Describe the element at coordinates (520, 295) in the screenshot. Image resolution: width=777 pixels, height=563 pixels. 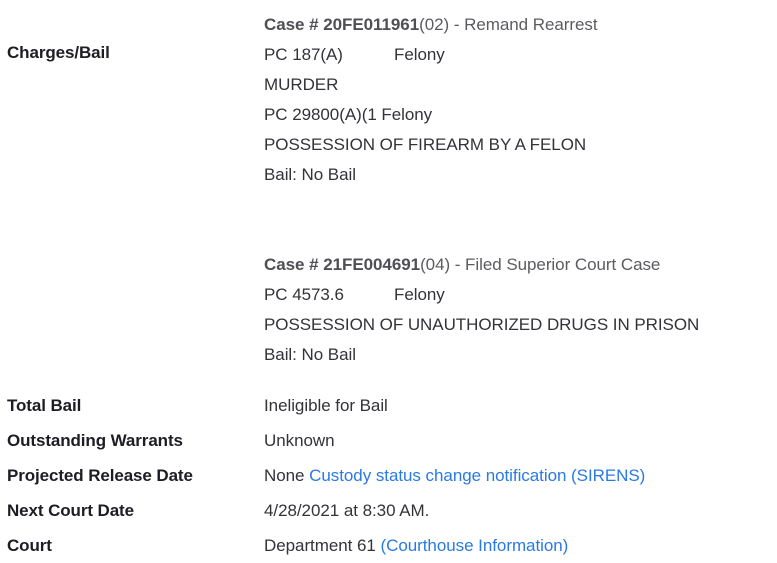
I see `charge-row: PC 4573.6 Felony` at that location.